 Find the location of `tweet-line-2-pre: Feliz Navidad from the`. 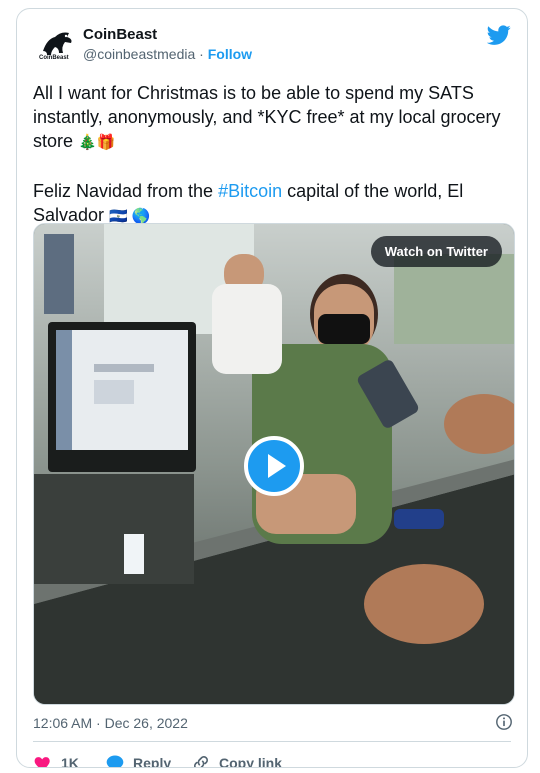

tweet-line-2-pre: Feliz Navidad from the is located at coordinates (126, 191).